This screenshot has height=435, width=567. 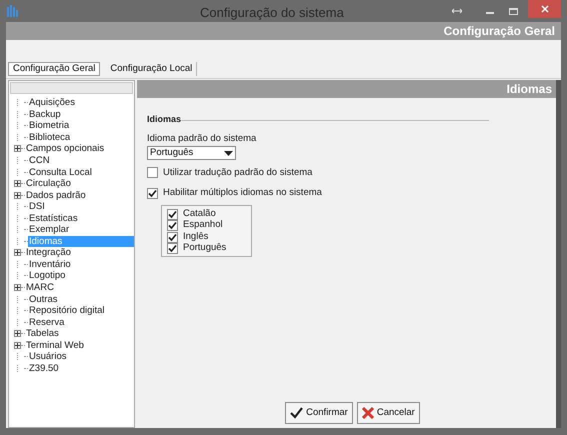 I want to click on dropdown-arrow-icon, so click(x=228, y=152).